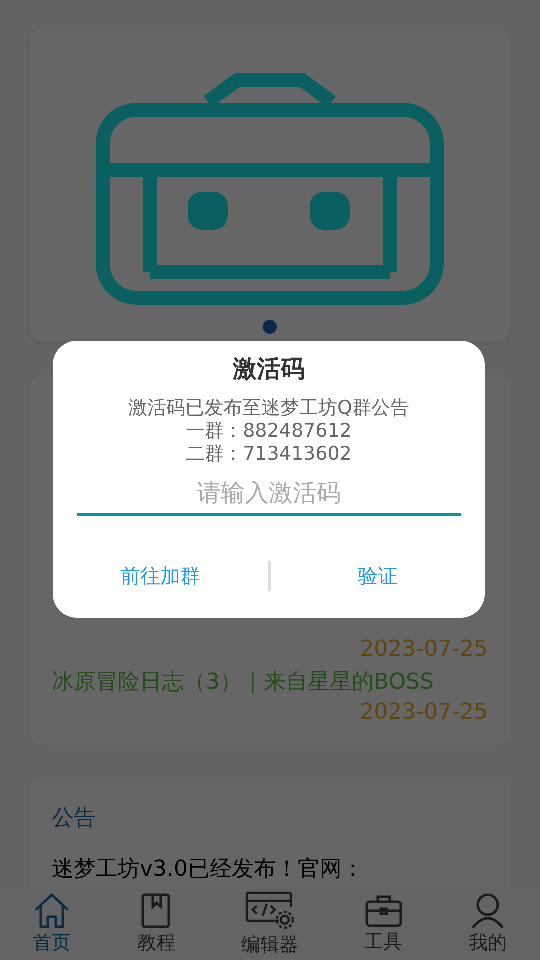 The height and width of the screenshot is (960, 540). What do you see at coordinates (269, 369) in the screenshot?
I see `dialog-title: 激活码` at bounding box center [269, 369].